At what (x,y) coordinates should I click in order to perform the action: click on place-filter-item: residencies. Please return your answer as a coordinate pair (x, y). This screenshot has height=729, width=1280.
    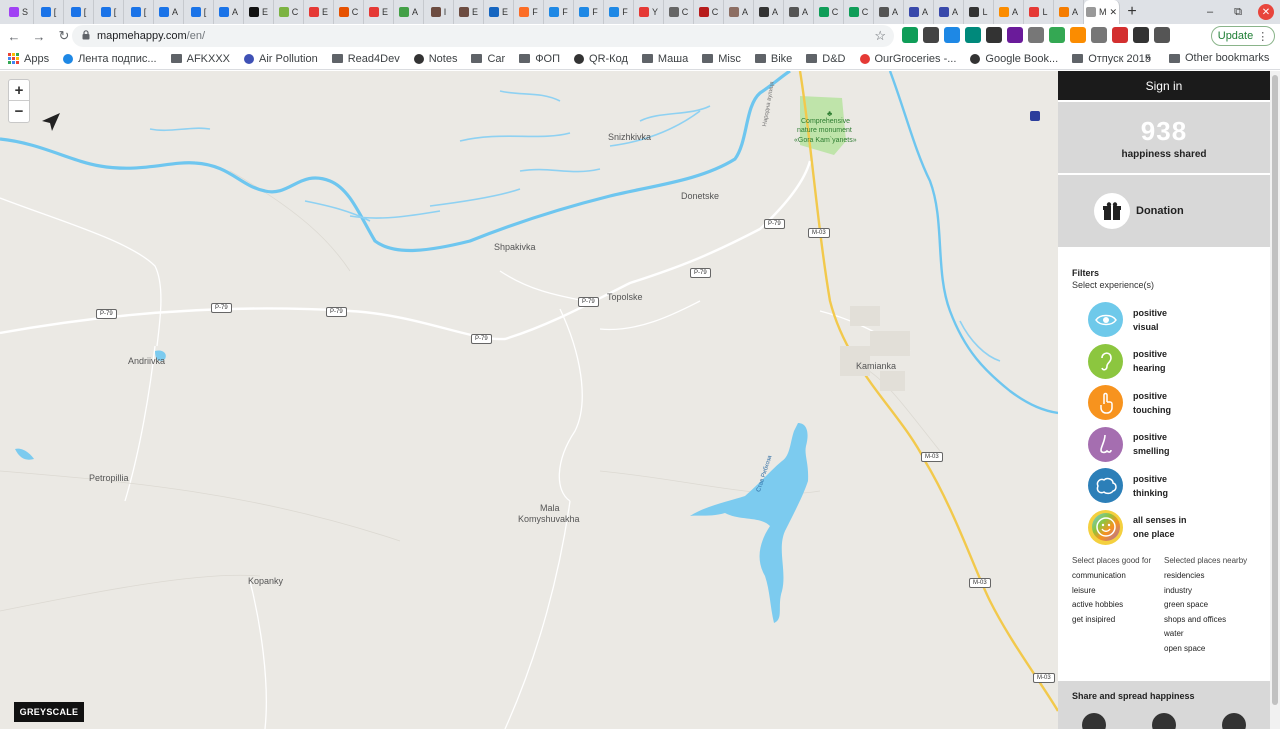
    Looking at the image, I should click on (1210, 578).